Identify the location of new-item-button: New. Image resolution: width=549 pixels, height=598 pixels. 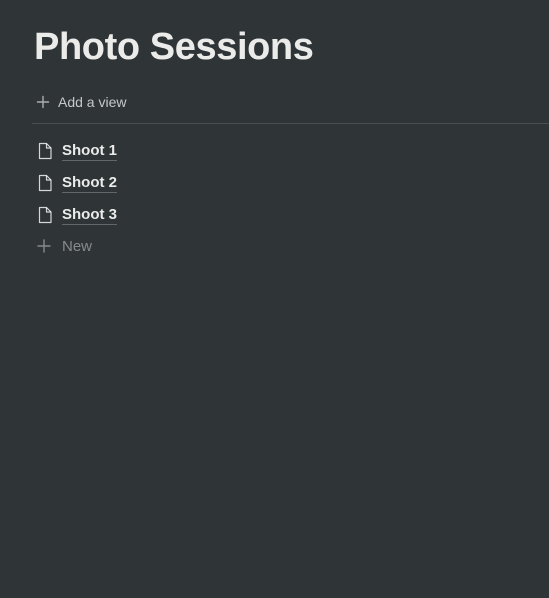
(232, 246).